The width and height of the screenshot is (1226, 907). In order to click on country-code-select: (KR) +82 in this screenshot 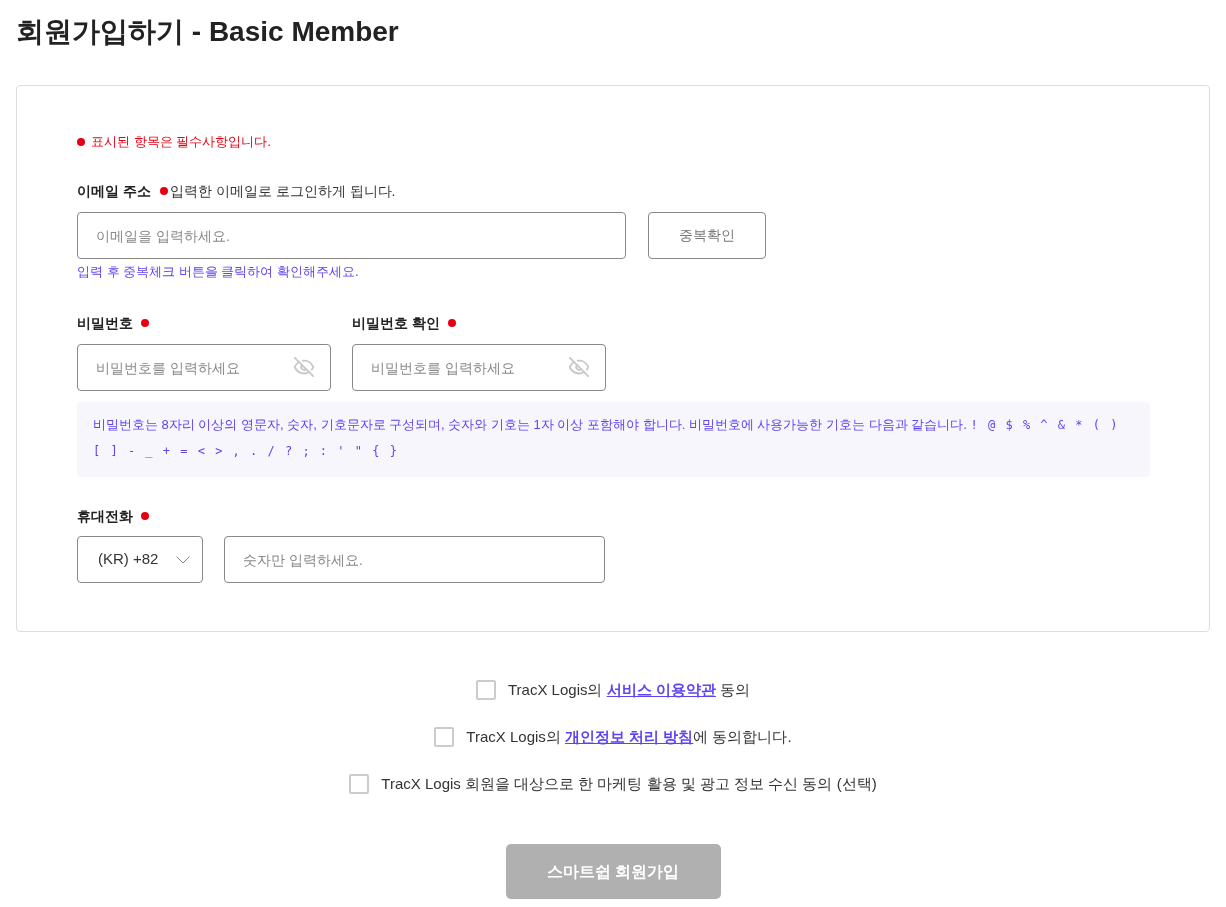, I will do `click(140, 559)`.